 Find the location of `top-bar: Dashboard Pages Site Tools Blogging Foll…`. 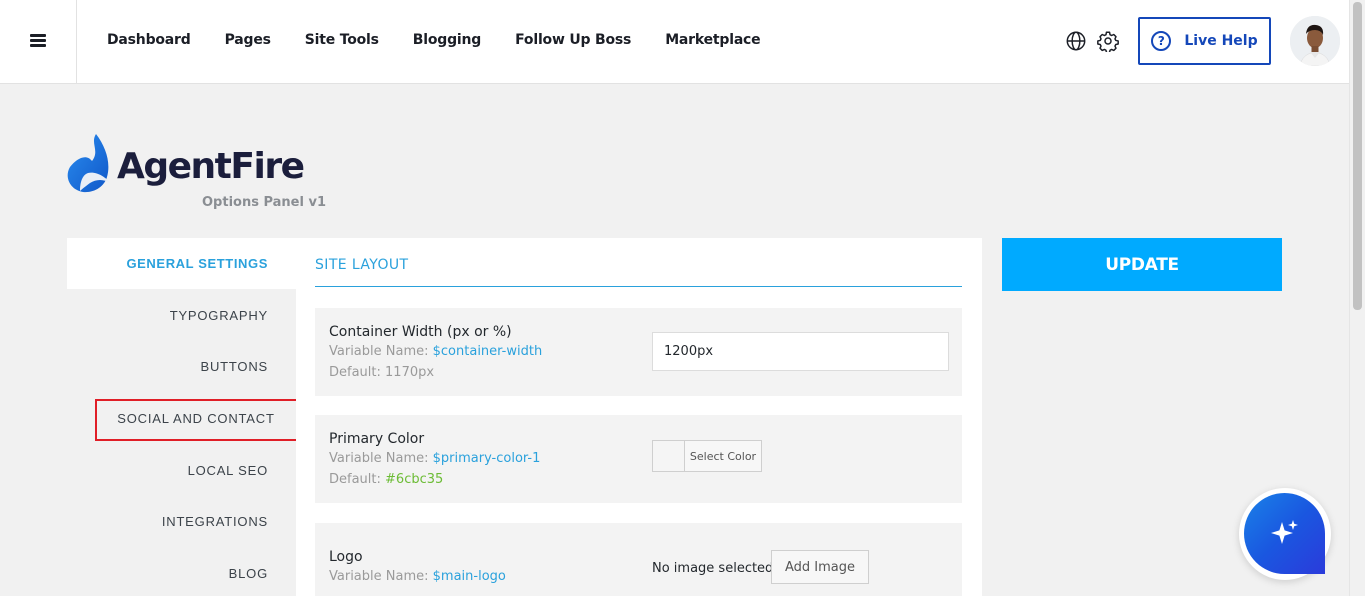

top-bar: Dashboard Pages Site Tools Blogging Foll… is located at coordinates (674, 42).